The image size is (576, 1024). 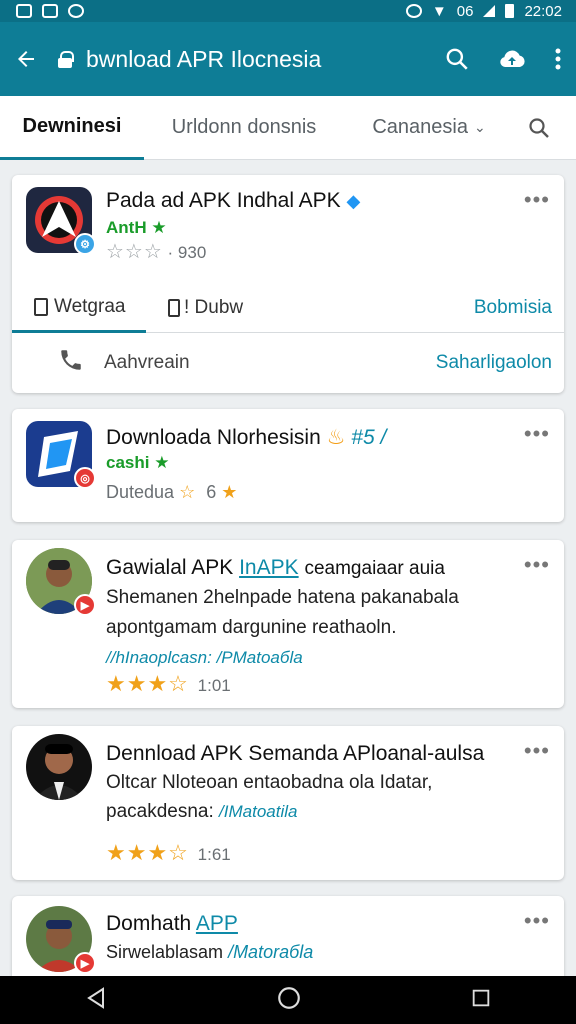 What do you see at coordinates (288, 308) in the screenshot?
I see `card-actions-row: Wetgraa ! Dubw Bobmisia` at bounding box center [288, 308].